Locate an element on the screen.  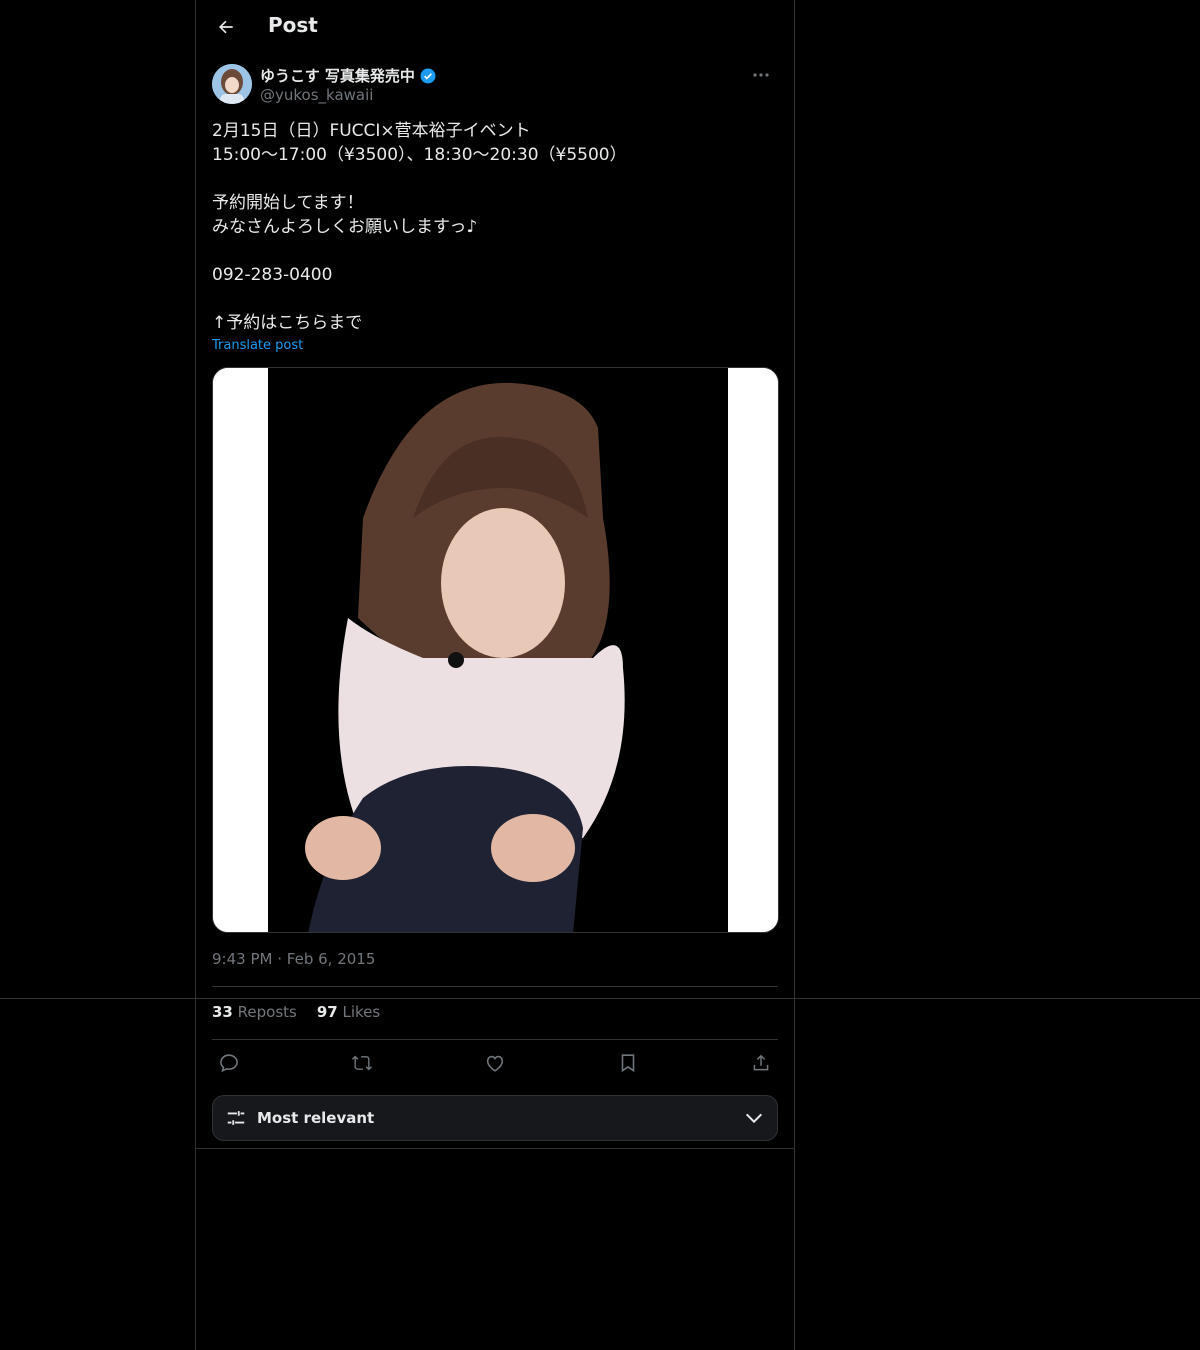
share-button is located at coordinates (761, 1063).